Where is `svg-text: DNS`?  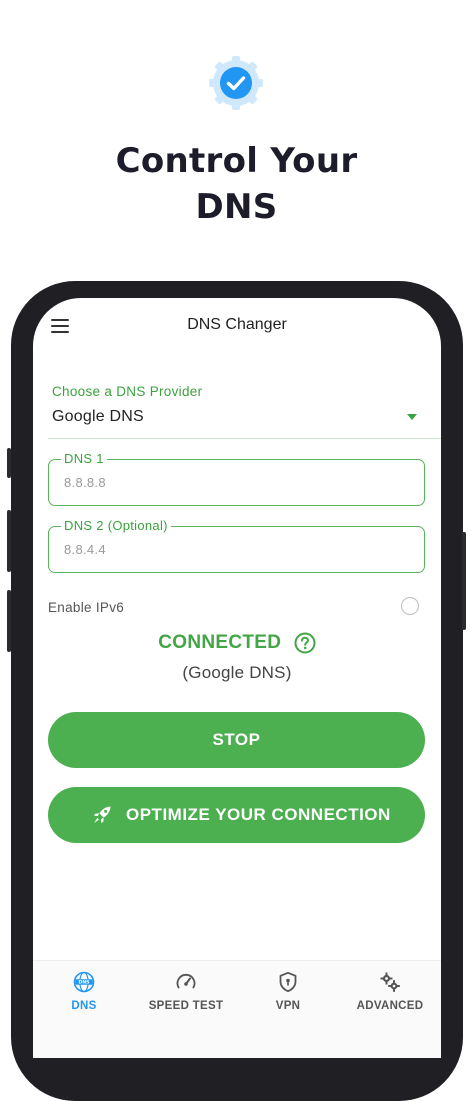 svg-text: DNS is located at coordinates (84, 983).